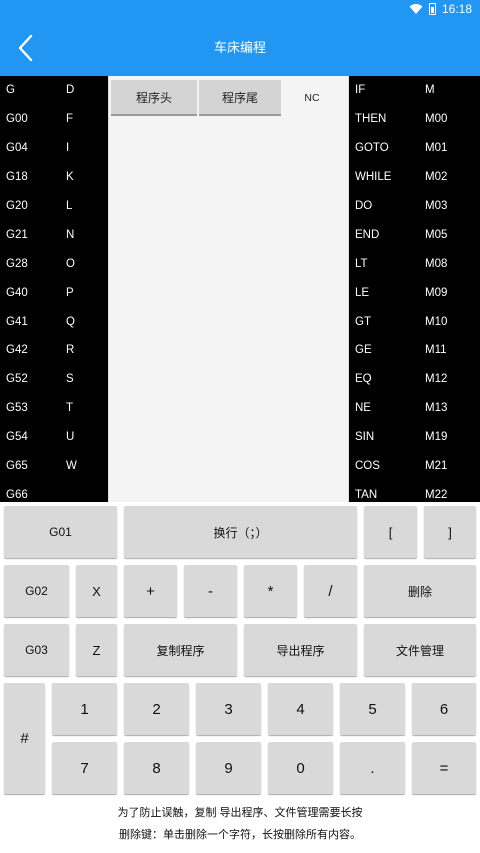  I want to click on keyword-button: W, so click(80, 466).